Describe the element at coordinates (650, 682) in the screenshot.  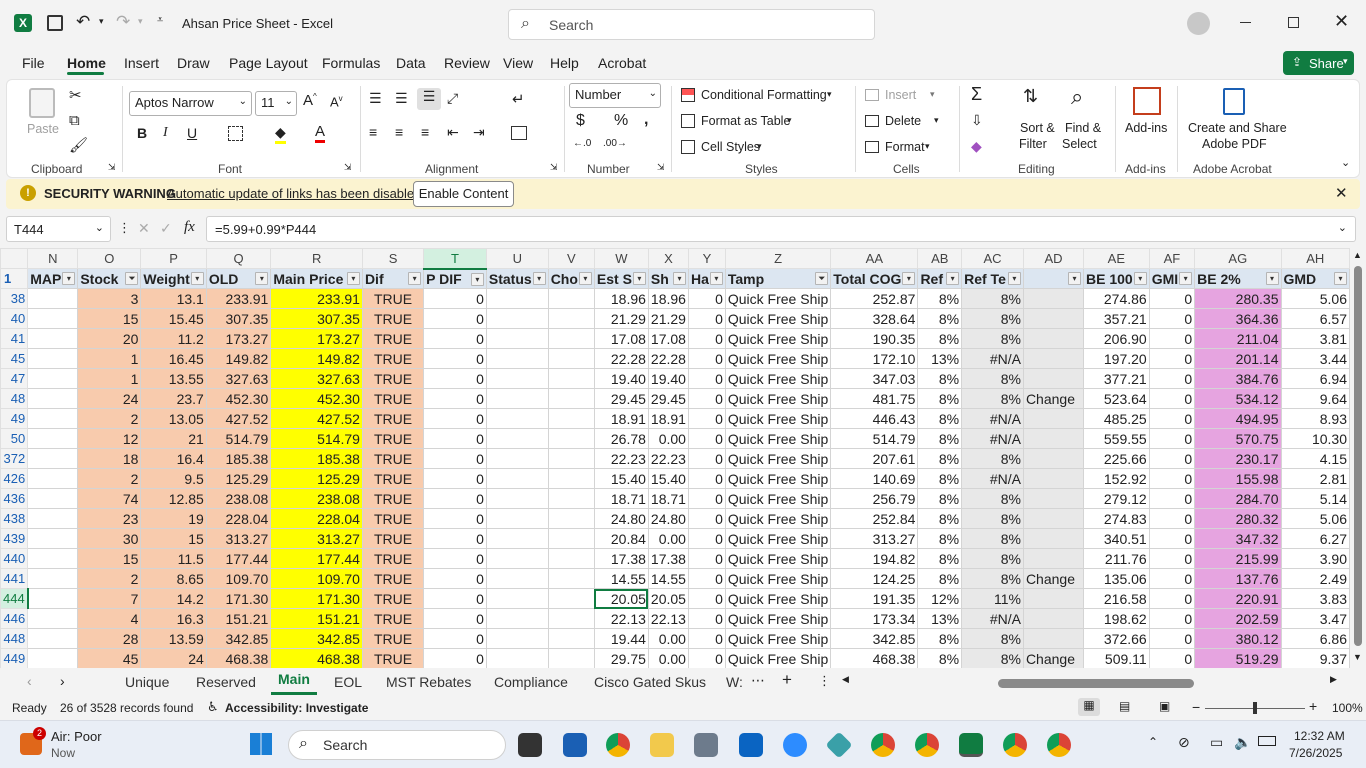
I see `sheet-tab-cisco-gated-skus: Cisco Gated Skus` at that location.